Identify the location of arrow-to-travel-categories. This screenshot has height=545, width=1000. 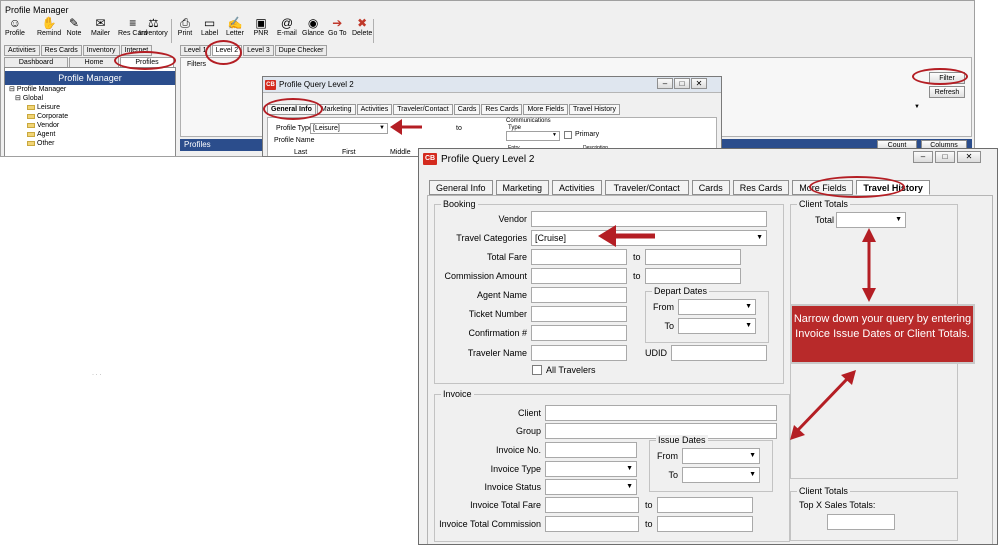
(626, 236).